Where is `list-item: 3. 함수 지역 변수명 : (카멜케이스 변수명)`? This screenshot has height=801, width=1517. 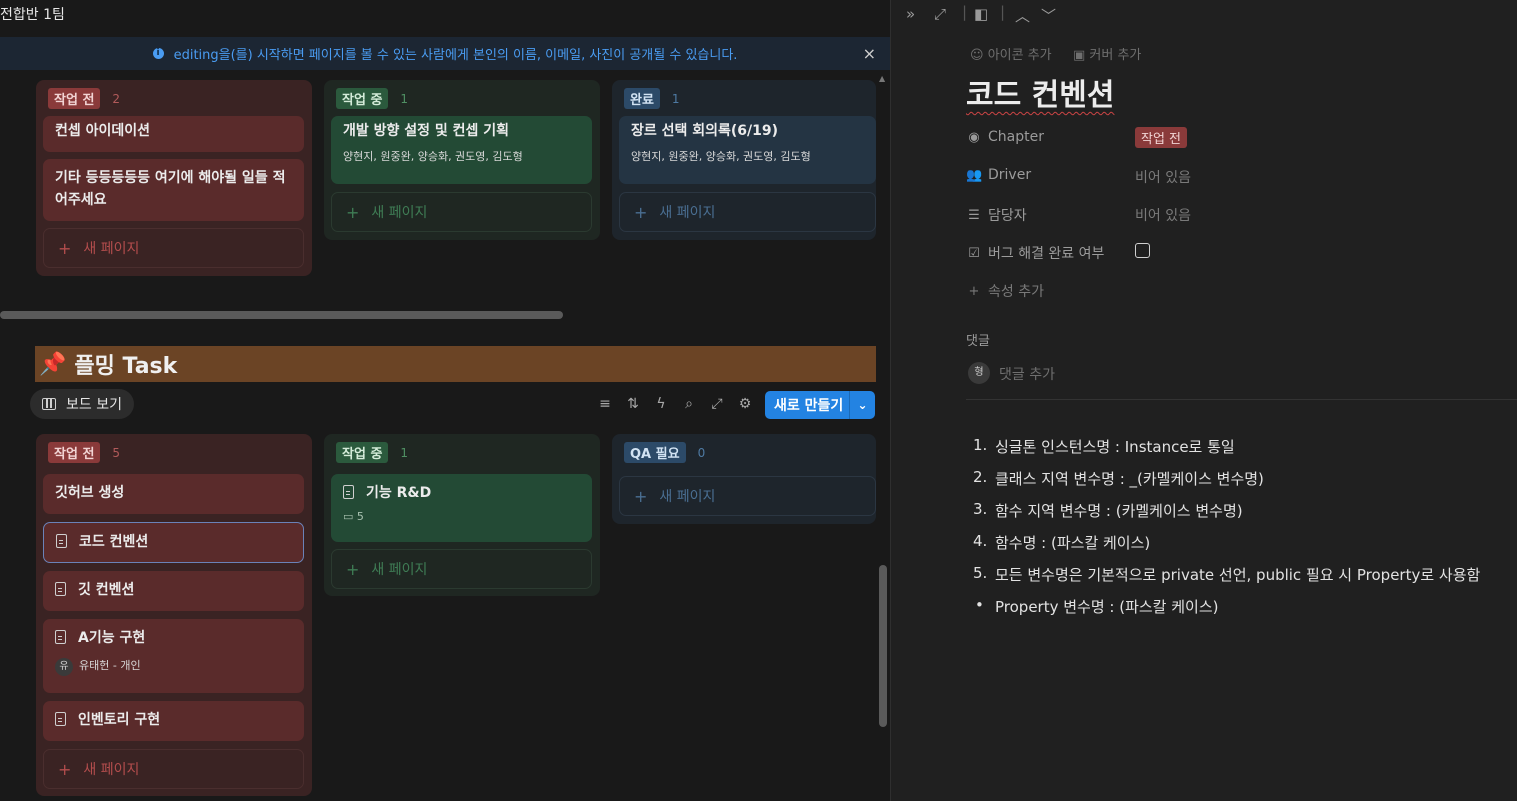 list-item: 3. 함수 지역 변수명 : (카멜케이스 변수명) is located at coordinates (1108, 510).